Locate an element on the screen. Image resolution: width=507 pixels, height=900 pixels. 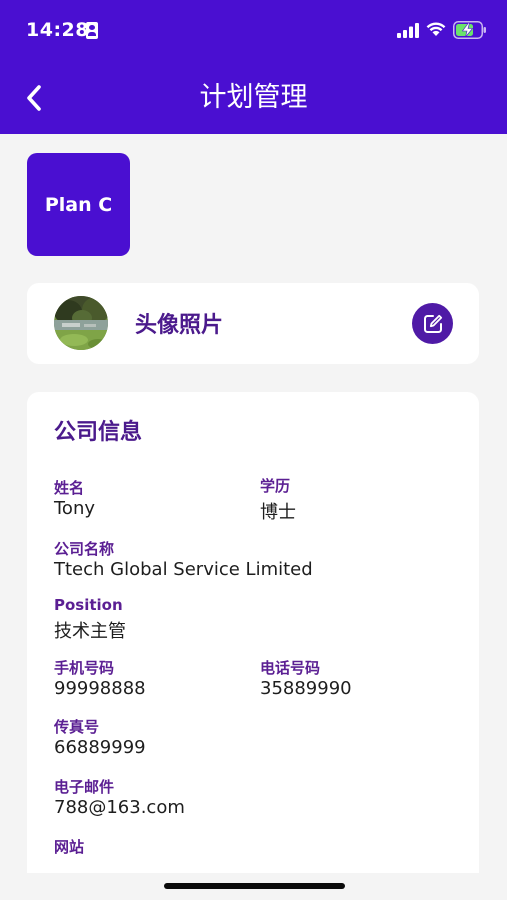
label-mobile: 手机号码 is located at coordinates (84, 668).